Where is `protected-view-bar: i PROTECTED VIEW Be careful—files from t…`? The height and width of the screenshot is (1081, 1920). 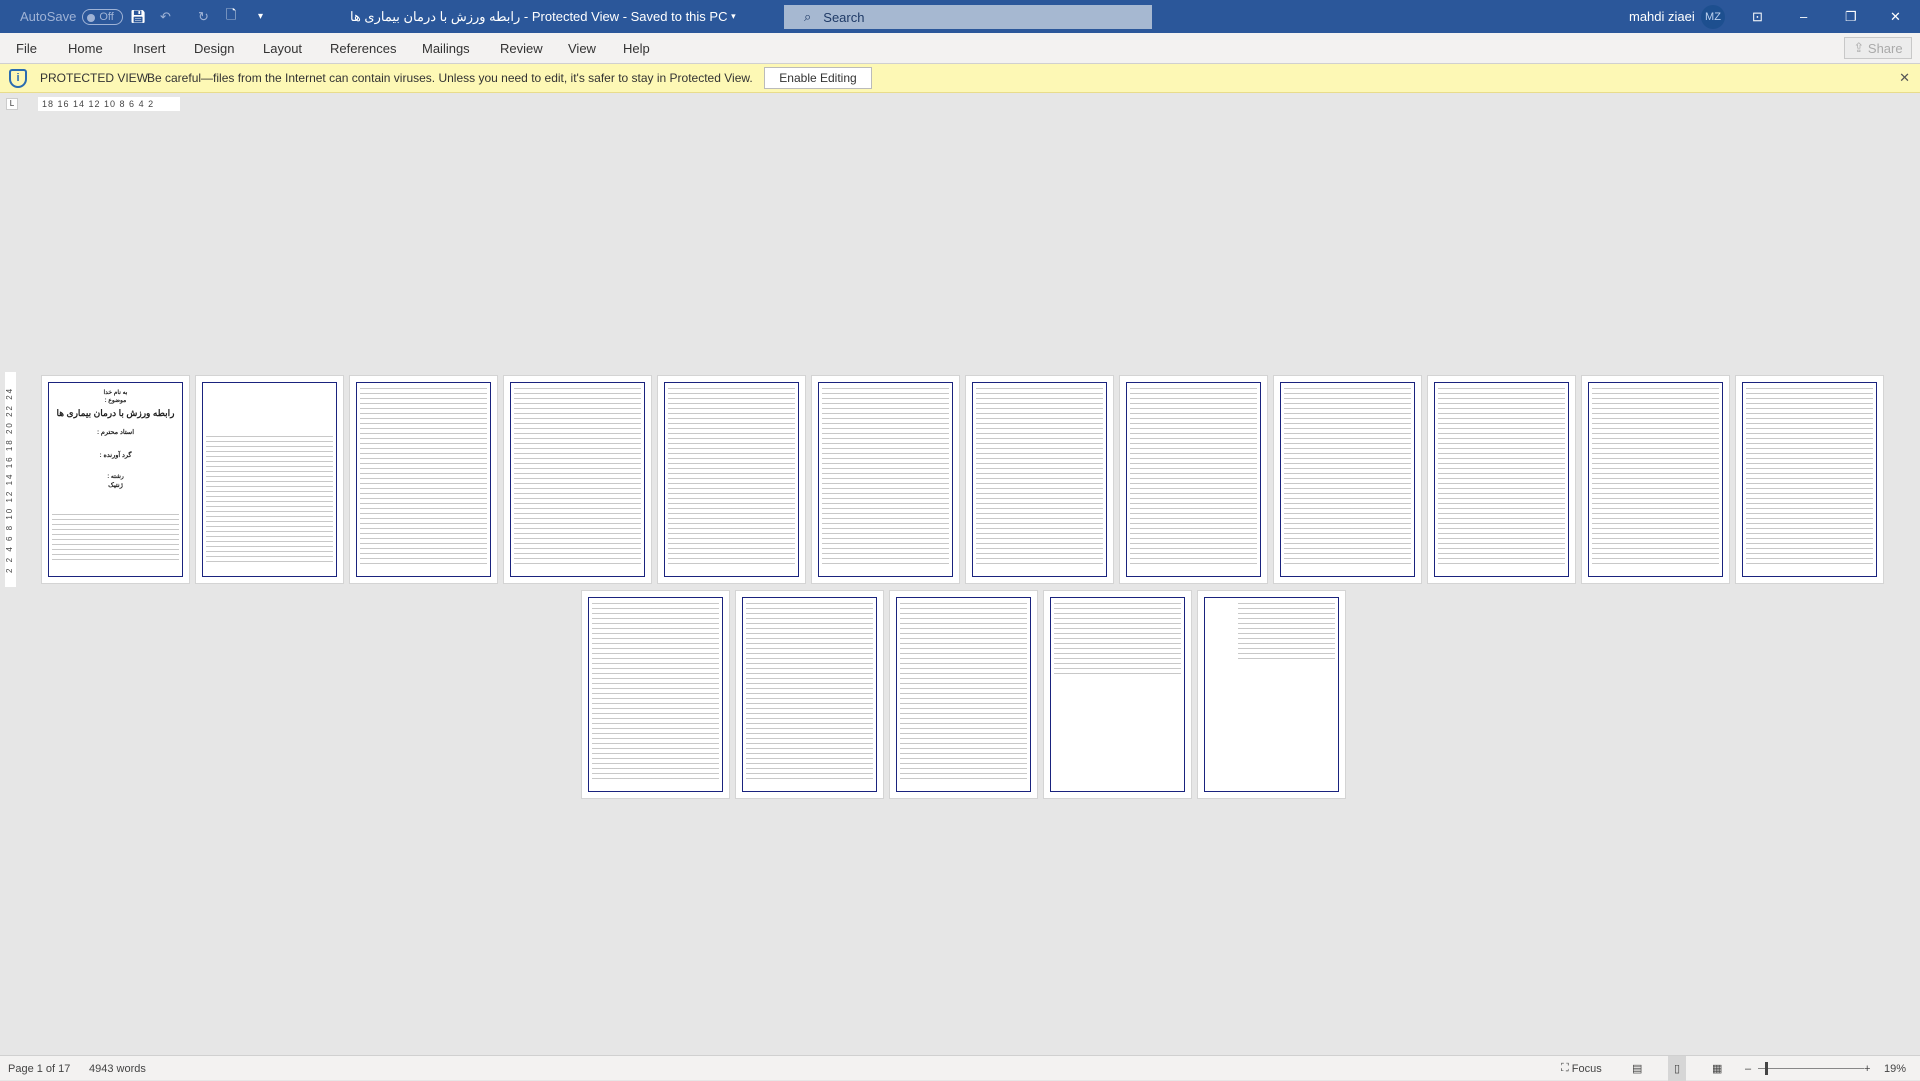
protected-view-bar: i PROTECTED VIEW Be careful—files from t… is located at coordinates (960, 78).